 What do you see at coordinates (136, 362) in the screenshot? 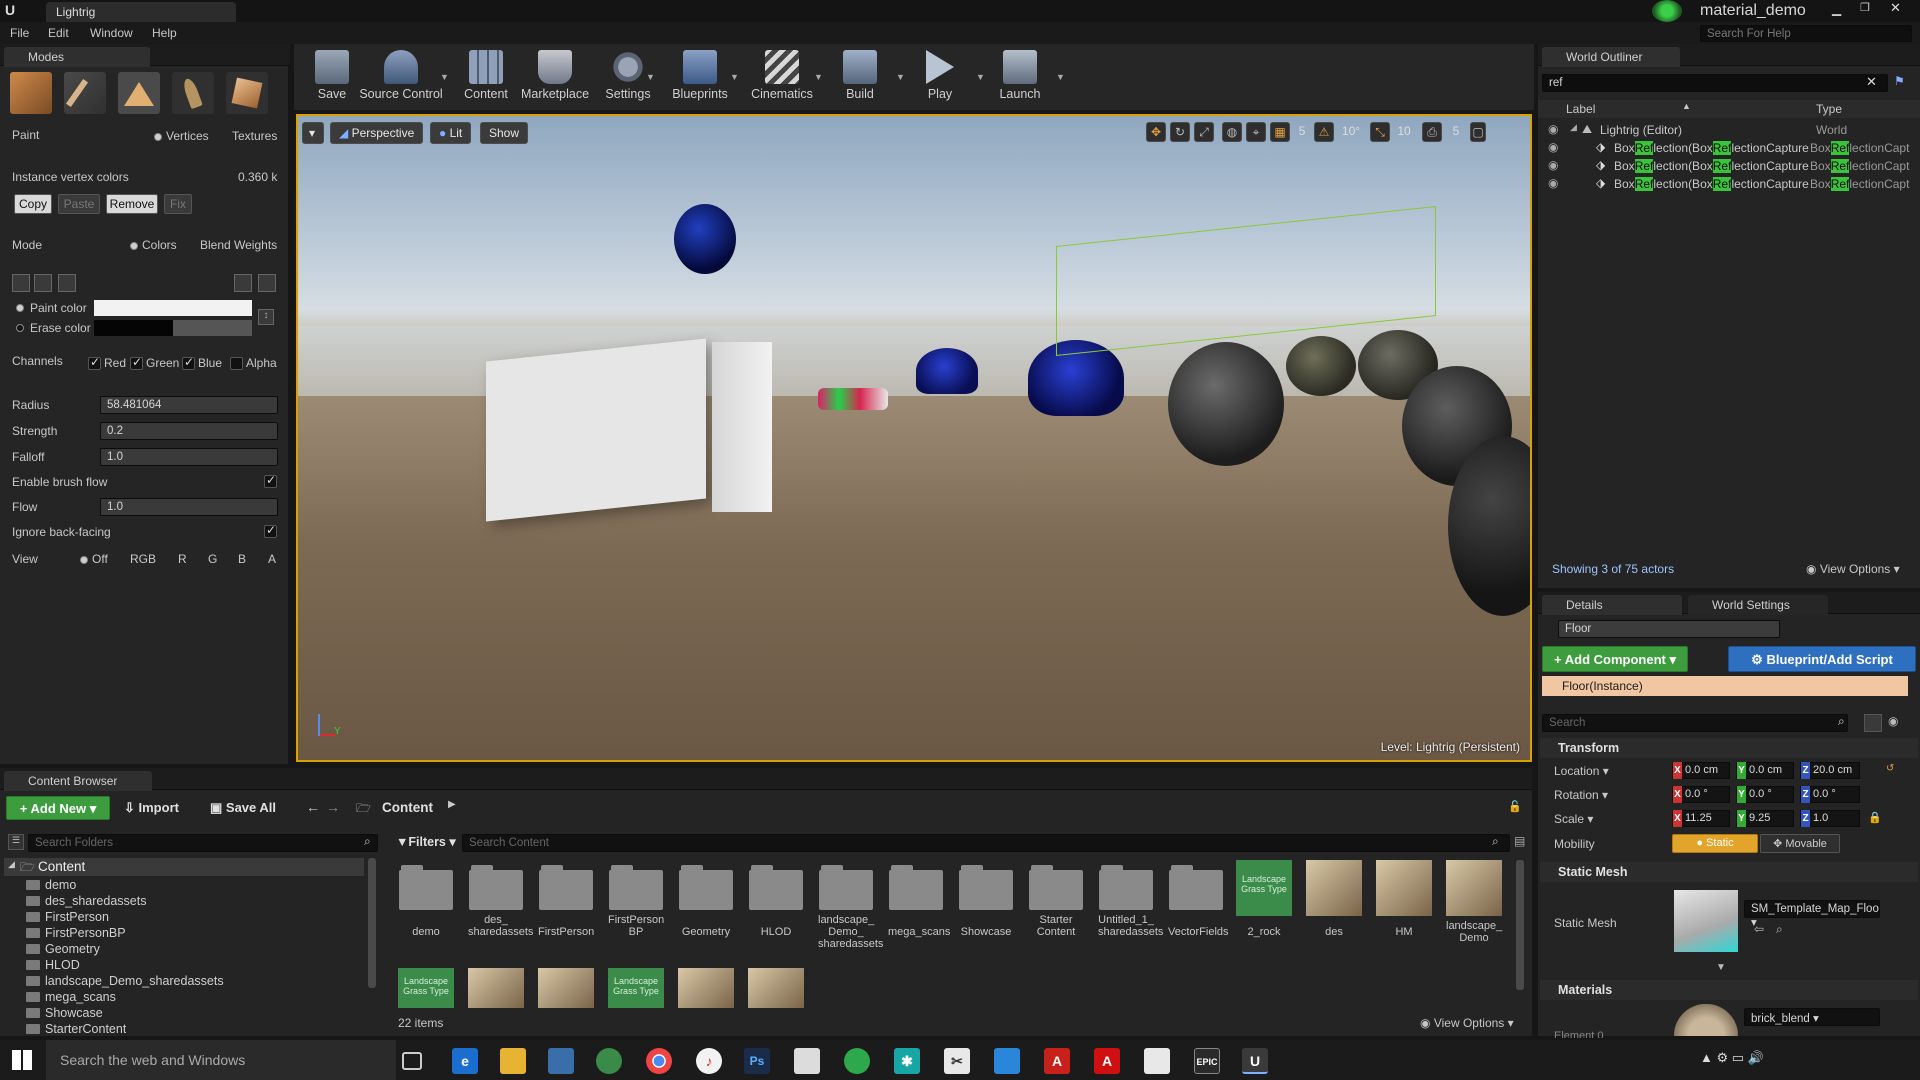
I see `channel-green-checkbox` at bounding box center [136, 362].